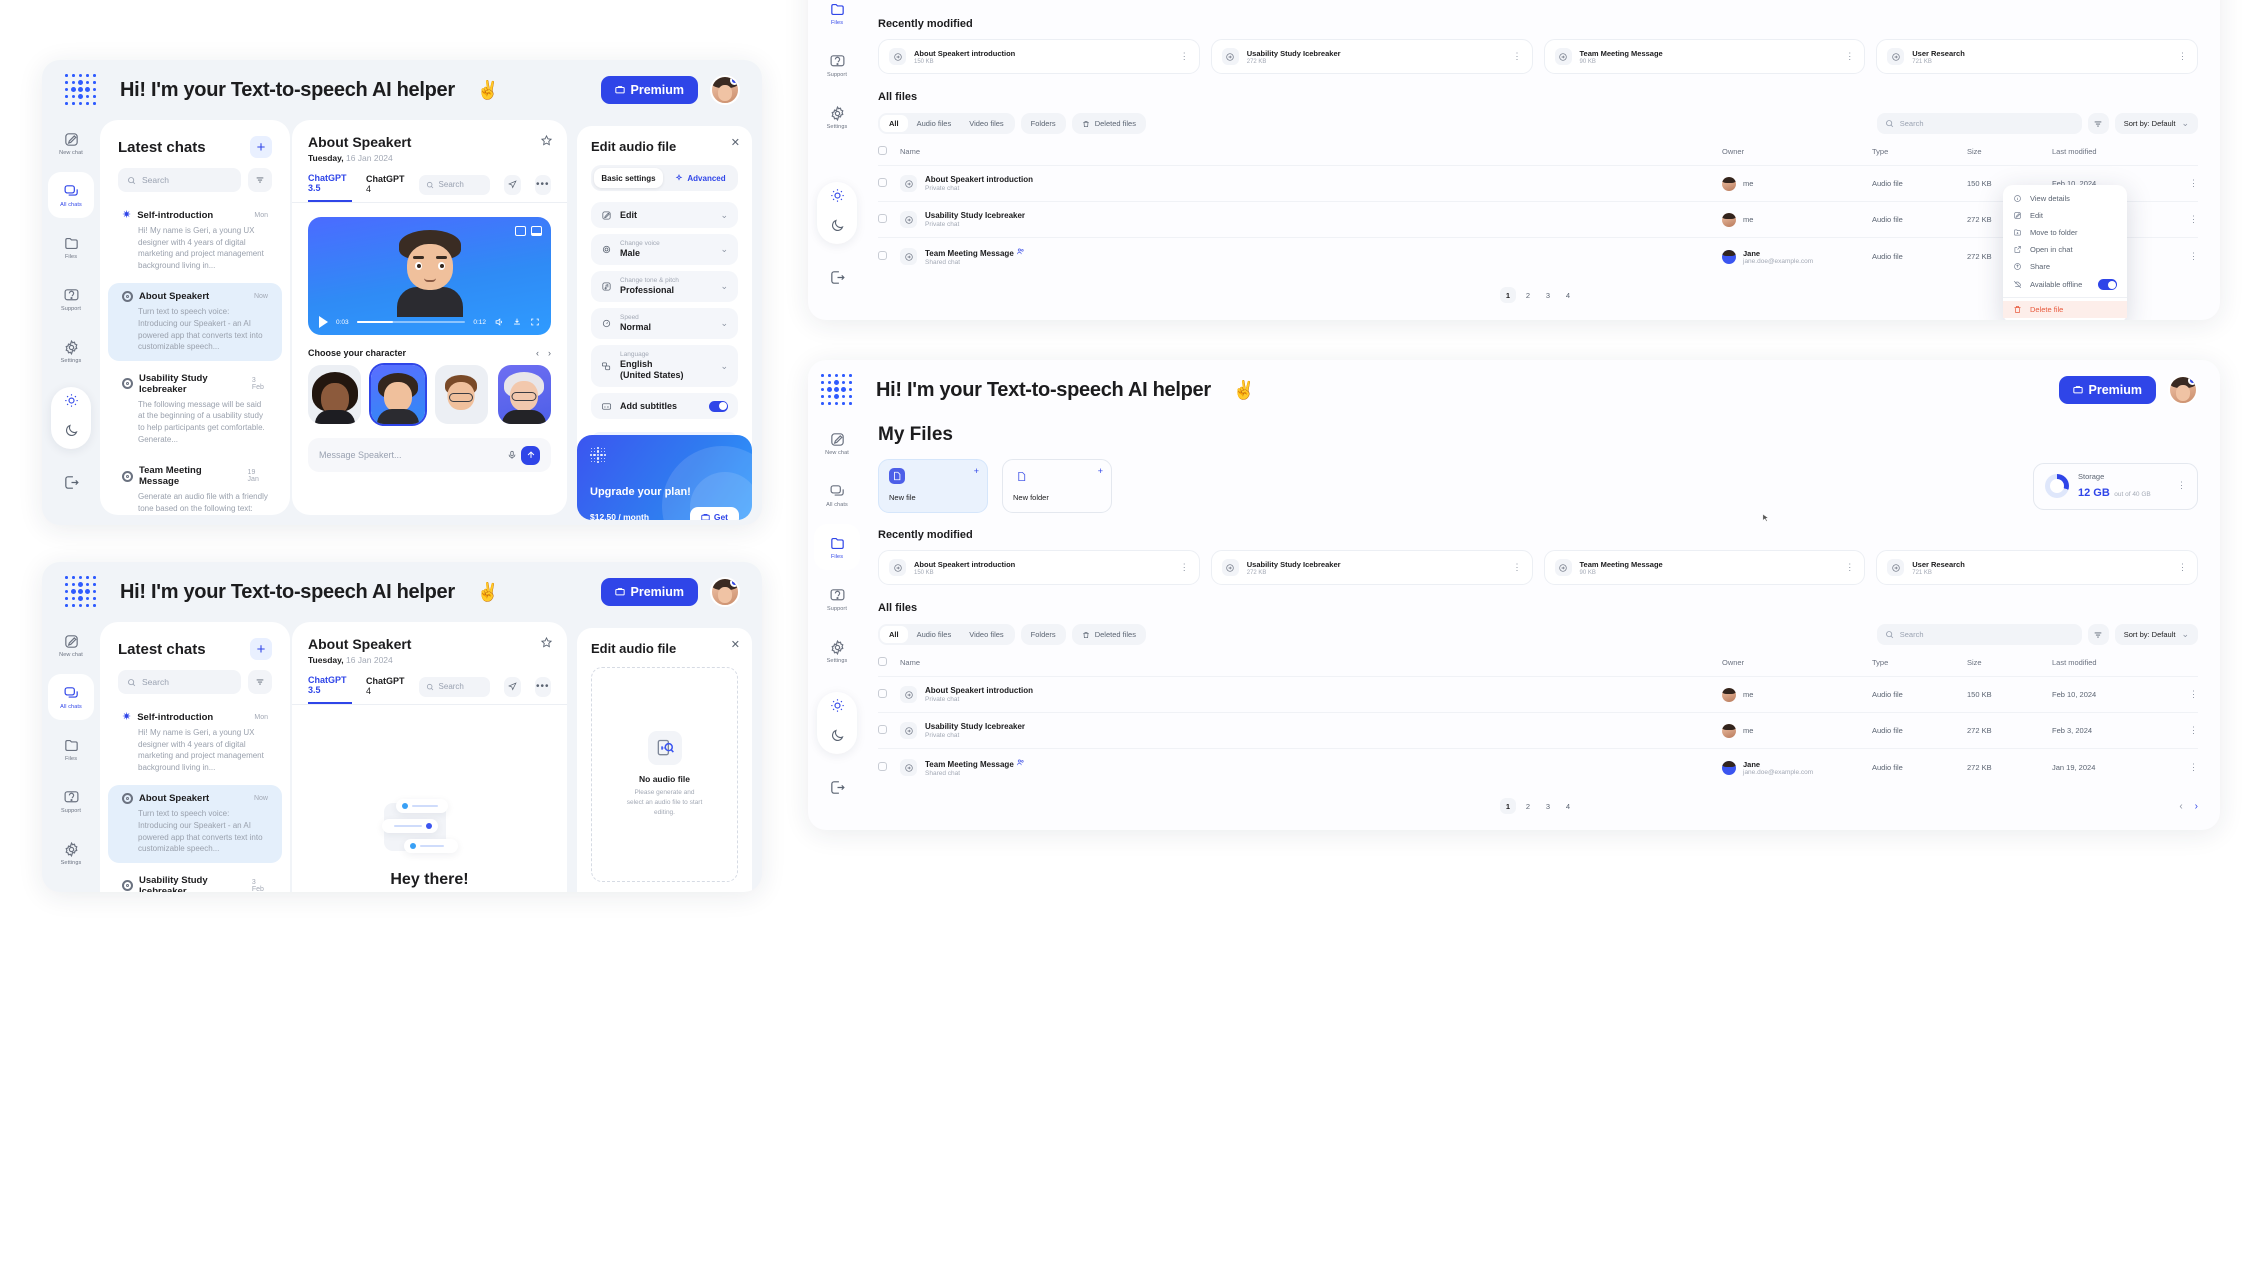 Image resolution: width=2262 pixels, height=1273 pixels. I want to click on sidebar-item-new-chat: New chat, so click(71, 143).